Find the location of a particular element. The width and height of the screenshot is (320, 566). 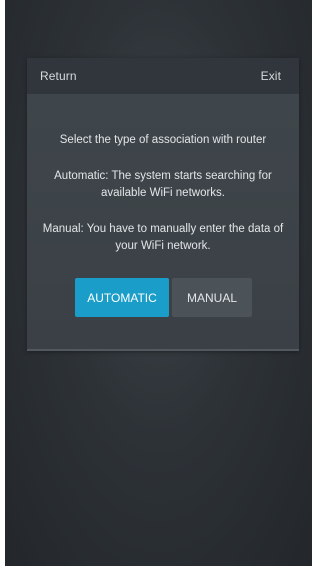

return-button: Return is located at coordinates (58, 76).